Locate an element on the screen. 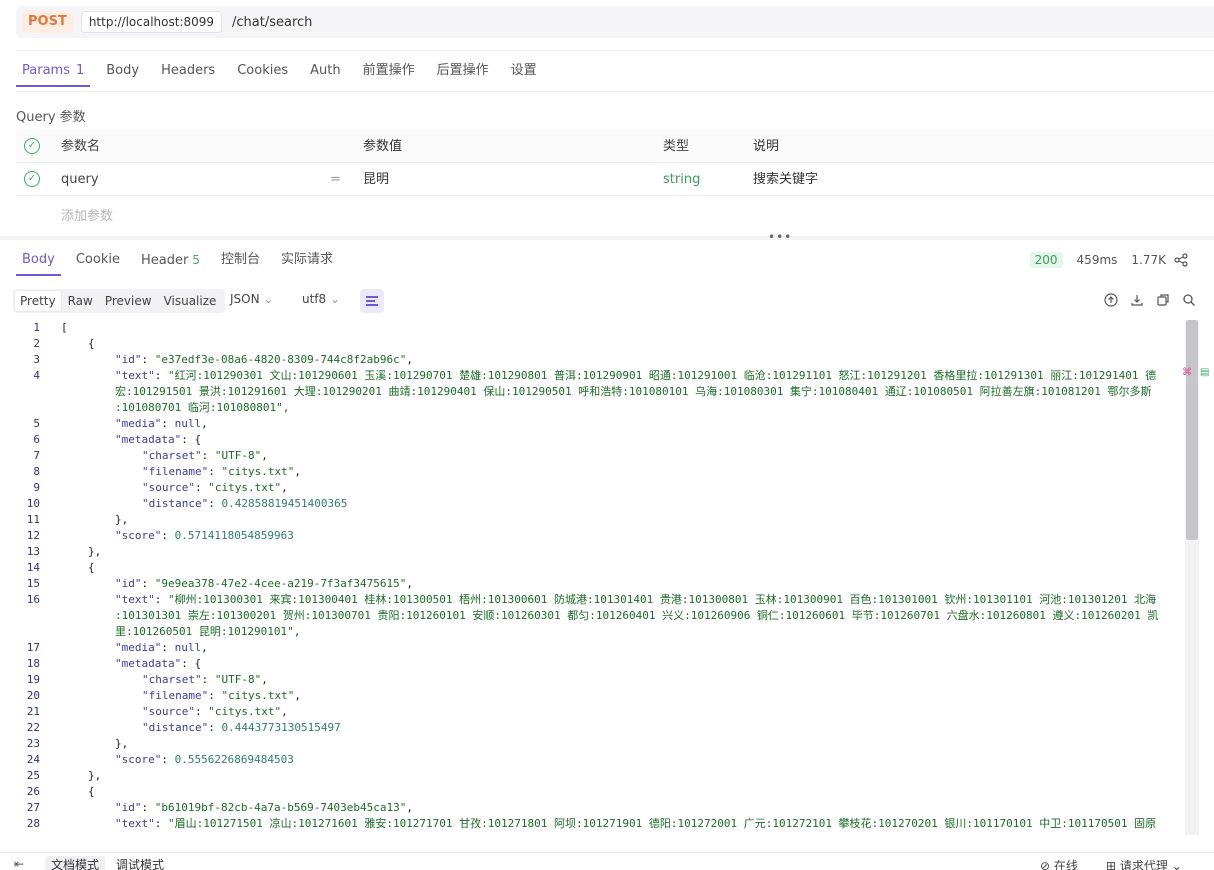  select-all-checkbox: ✓ is located at coordinates (32, 146).